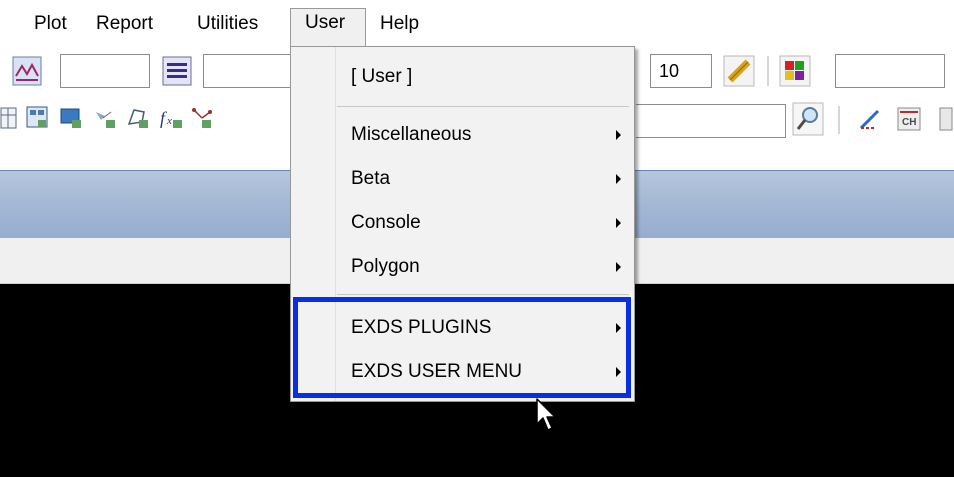  I want to click on svg-text: CH, so click(909, 122).